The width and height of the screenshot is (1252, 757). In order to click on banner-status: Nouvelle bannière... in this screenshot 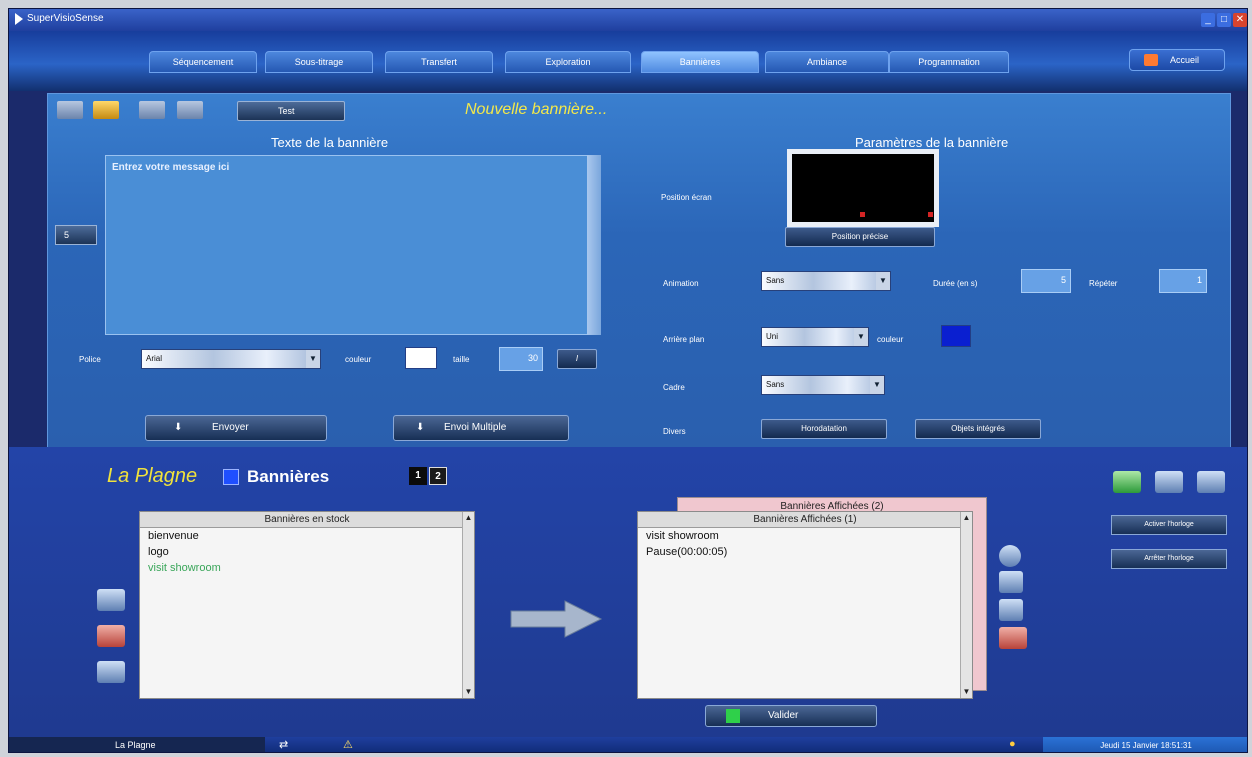, I will do `click(536, 109)`.